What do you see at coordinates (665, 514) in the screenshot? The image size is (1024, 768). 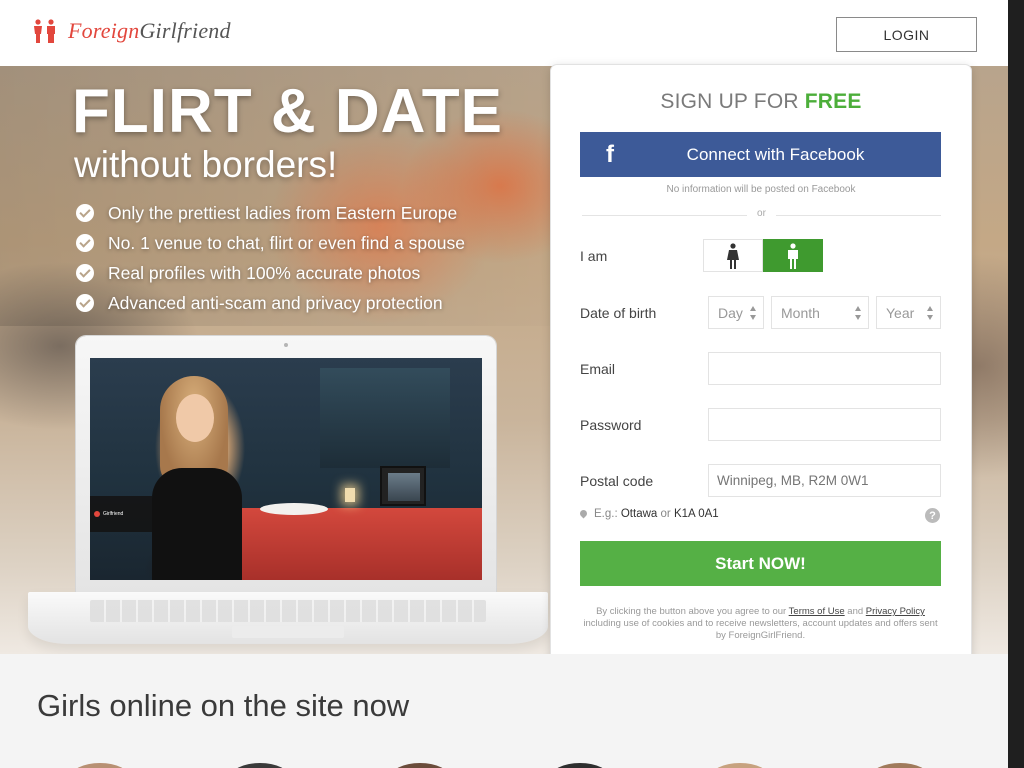 I see `example-or: or` at bounding box center [665, 514].